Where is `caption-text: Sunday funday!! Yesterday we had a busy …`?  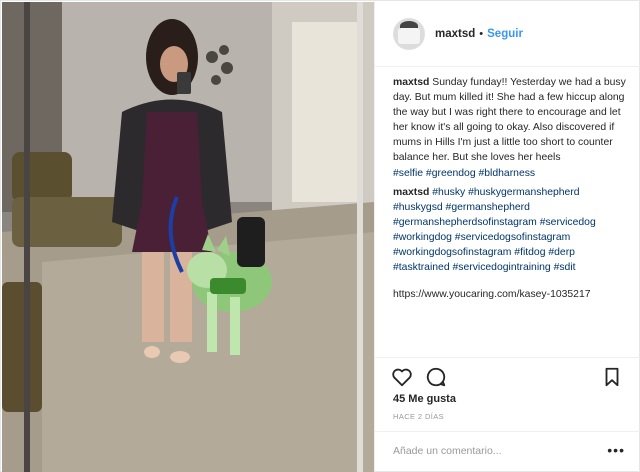 caption-text: Sunday funday!! Yesterday we had a busy … is located at coordinates (509, 120).